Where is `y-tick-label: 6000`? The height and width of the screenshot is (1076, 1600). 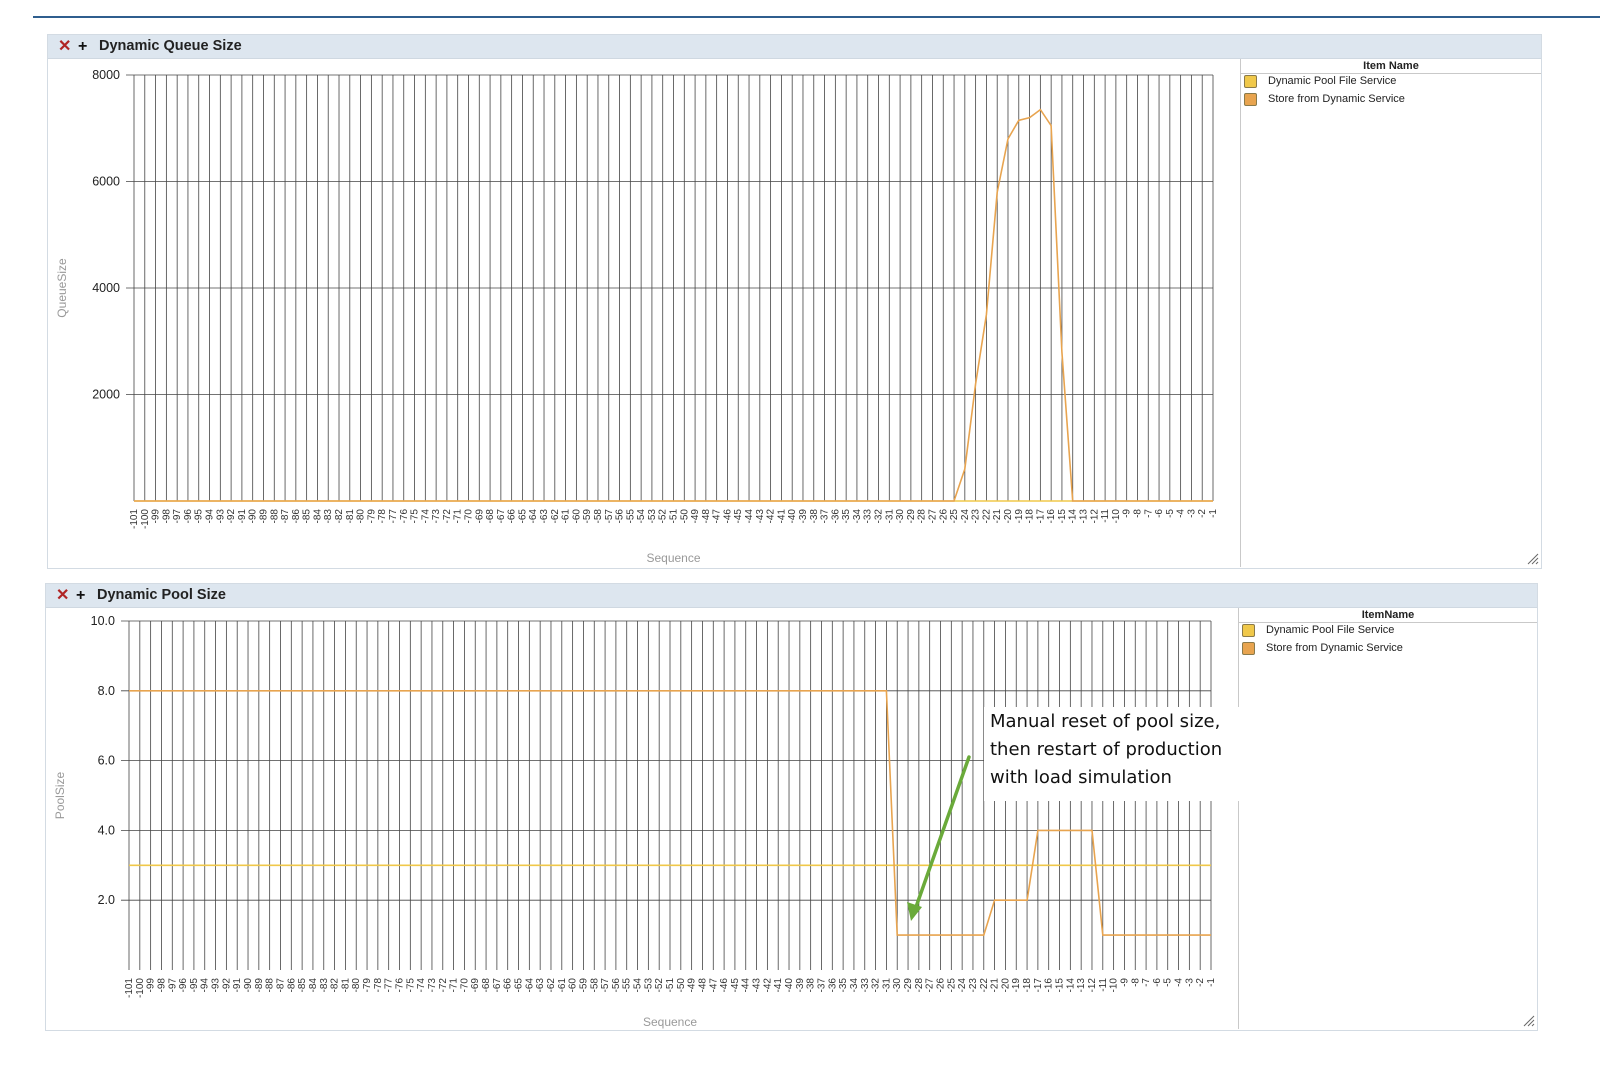 y-tick-label: 6000 is located at coordinates (106, 182).